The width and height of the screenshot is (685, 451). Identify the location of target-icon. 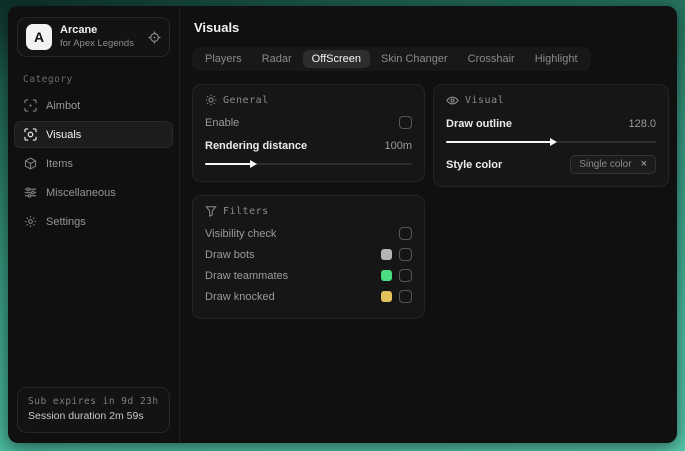
(154, 37).